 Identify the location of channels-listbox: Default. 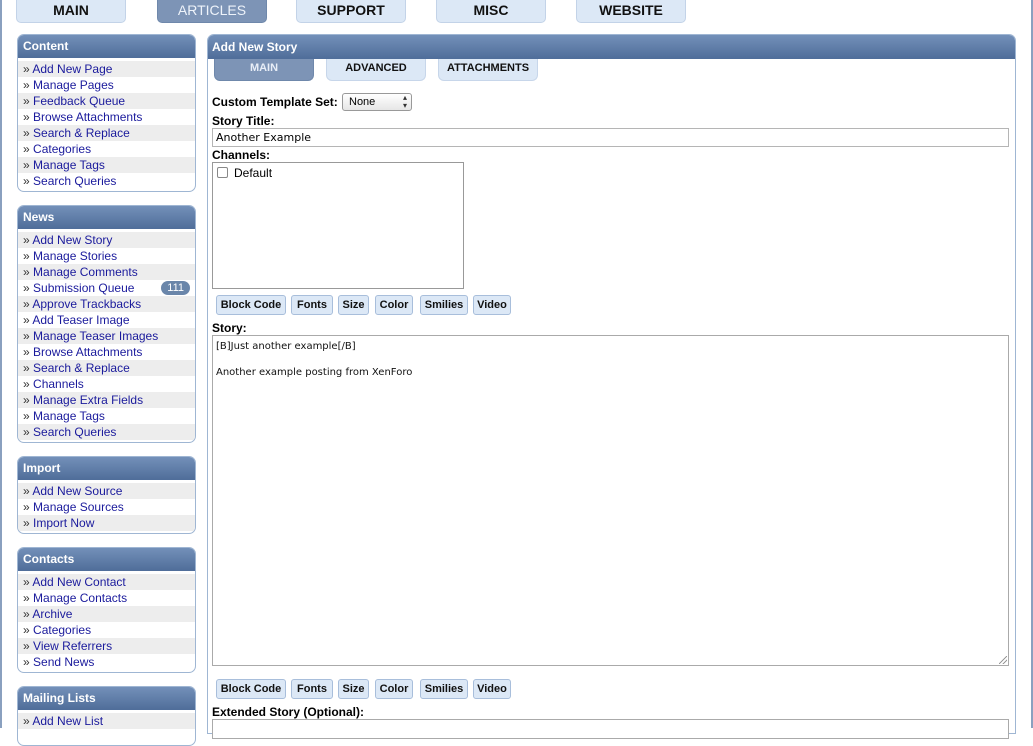
(338, 225).